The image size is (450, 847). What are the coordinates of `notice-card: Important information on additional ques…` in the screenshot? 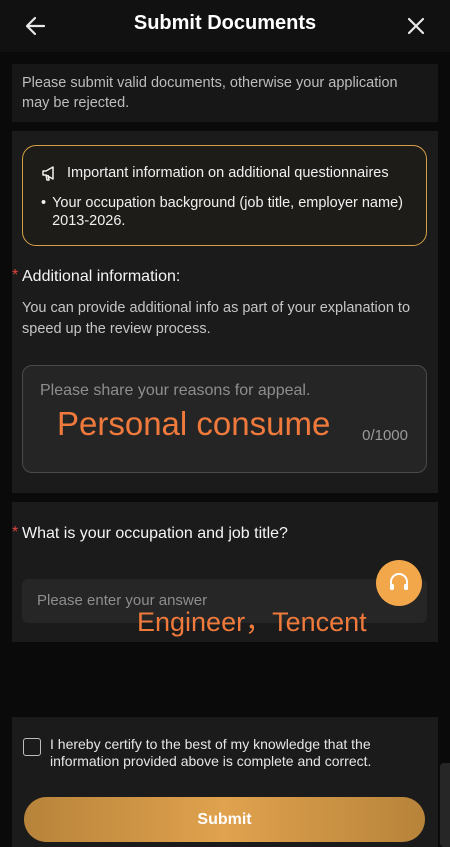 It's located at (224, 195).